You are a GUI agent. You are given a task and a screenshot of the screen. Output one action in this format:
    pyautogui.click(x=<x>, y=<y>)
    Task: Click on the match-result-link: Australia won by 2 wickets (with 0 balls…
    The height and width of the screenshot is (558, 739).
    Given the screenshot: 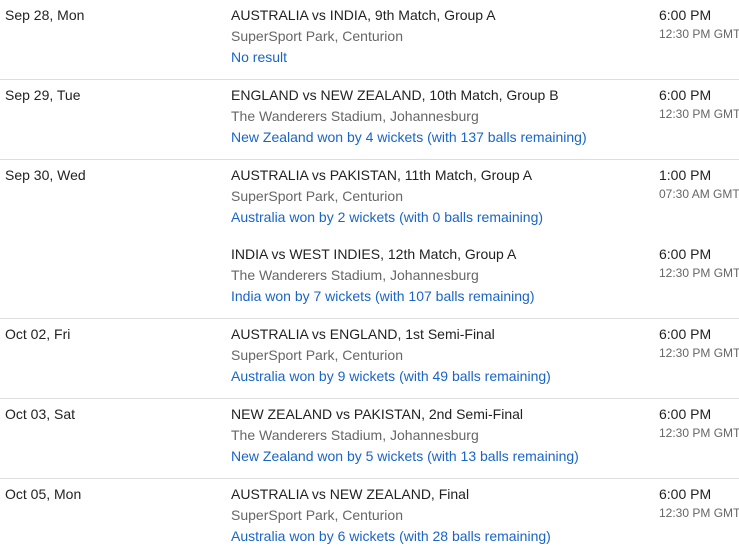 What is the action you would take?
    pyautogui.click(x=387, y=217)
    